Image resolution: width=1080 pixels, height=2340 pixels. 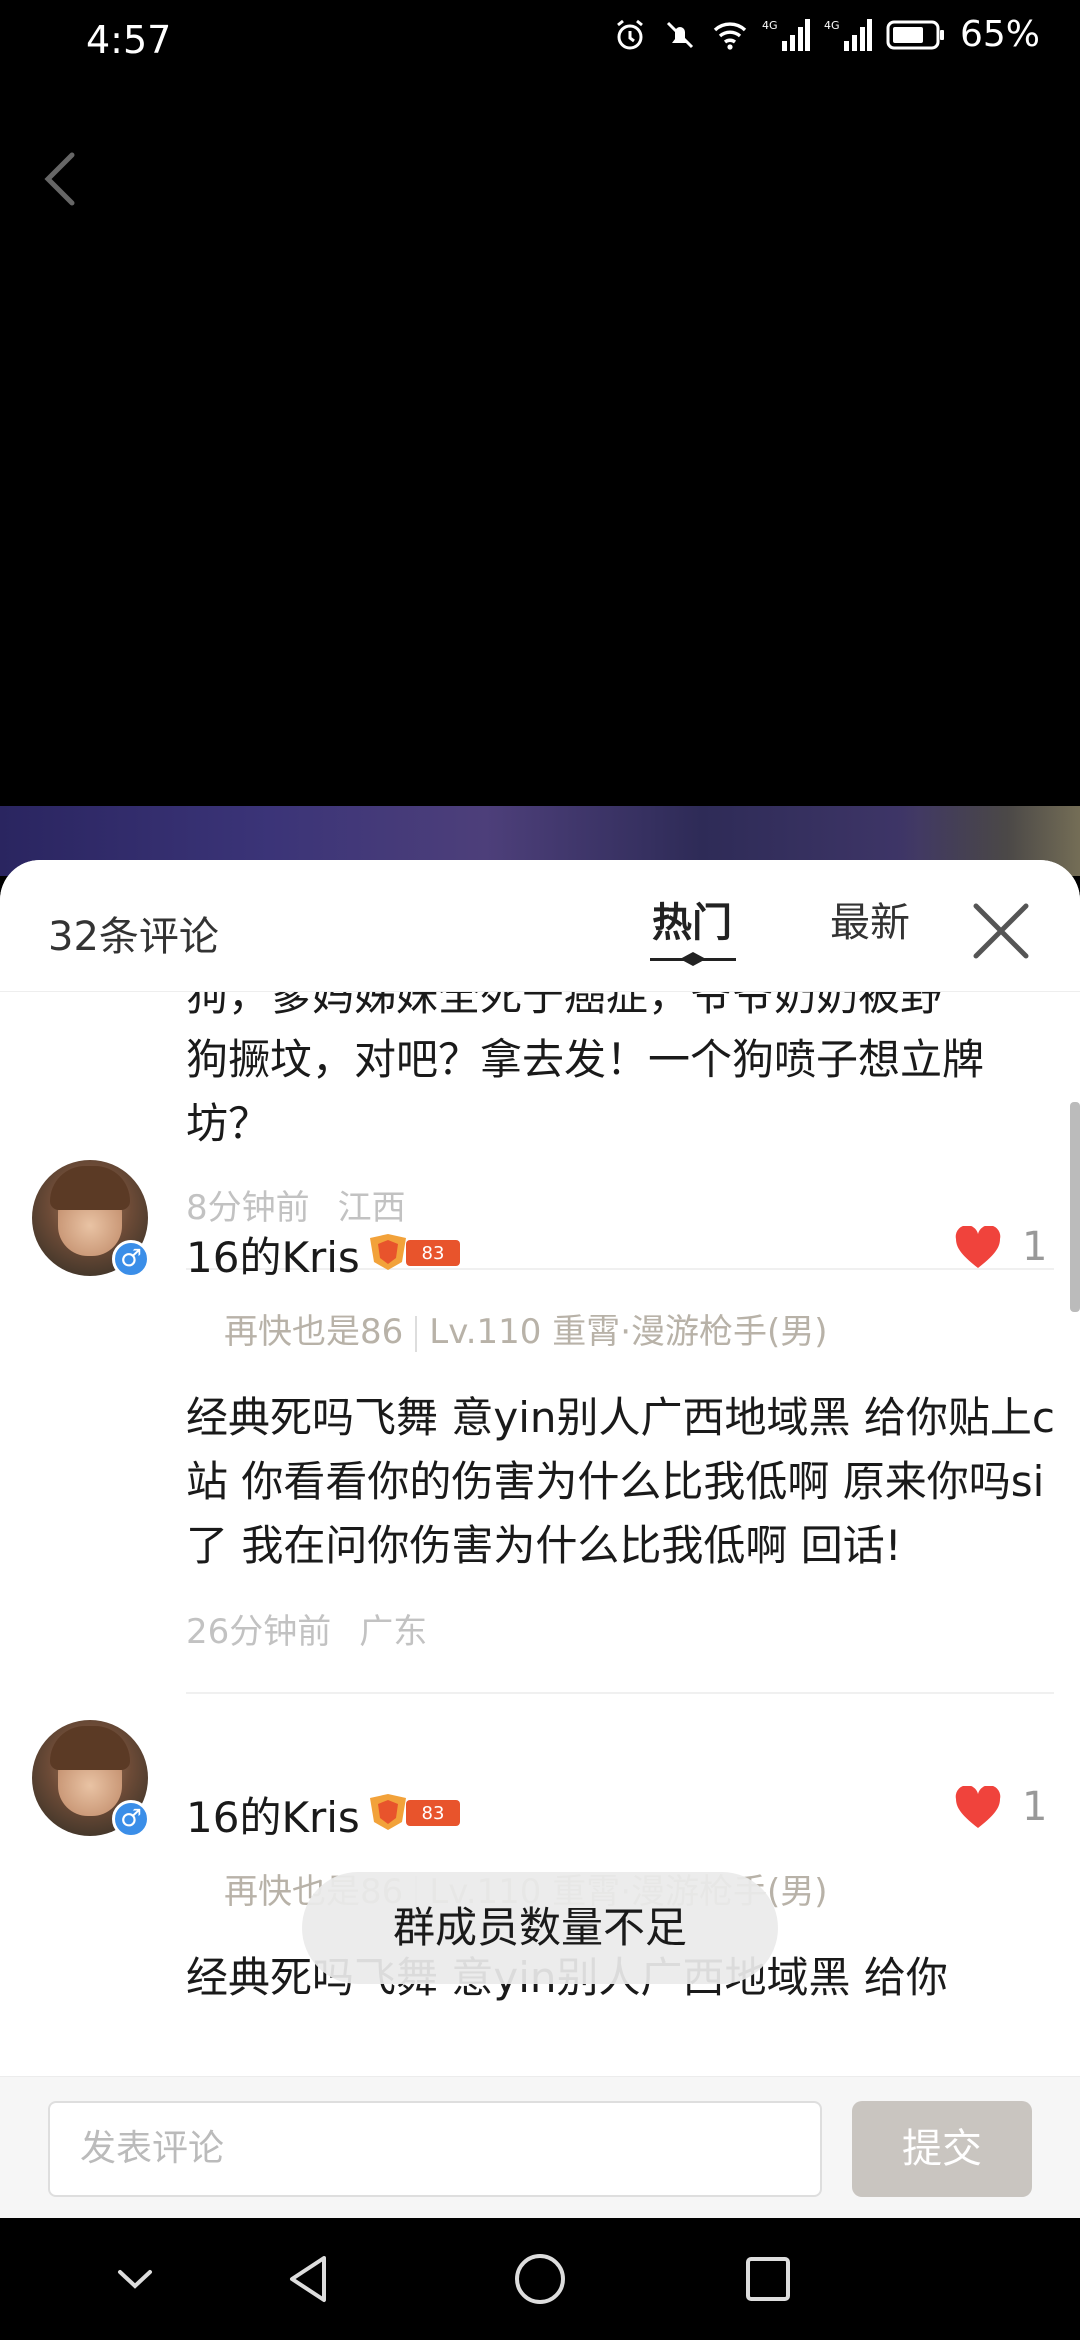 I want to click on comment-text-partial-line: 狗，爹妈姊妹全死于癌症，爷爷奶奶被野, so click(x=564, y=1006).